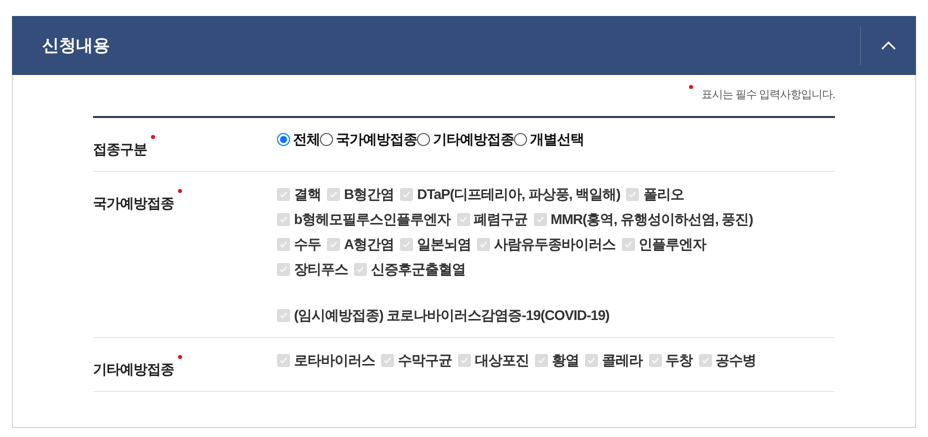 This screenshot has height=437, width=928. What do you see at coordinates (418, 269) in the screenshot?
I see `checkbox-label: 신증후군출혈열` at bounding box center [418, 269].